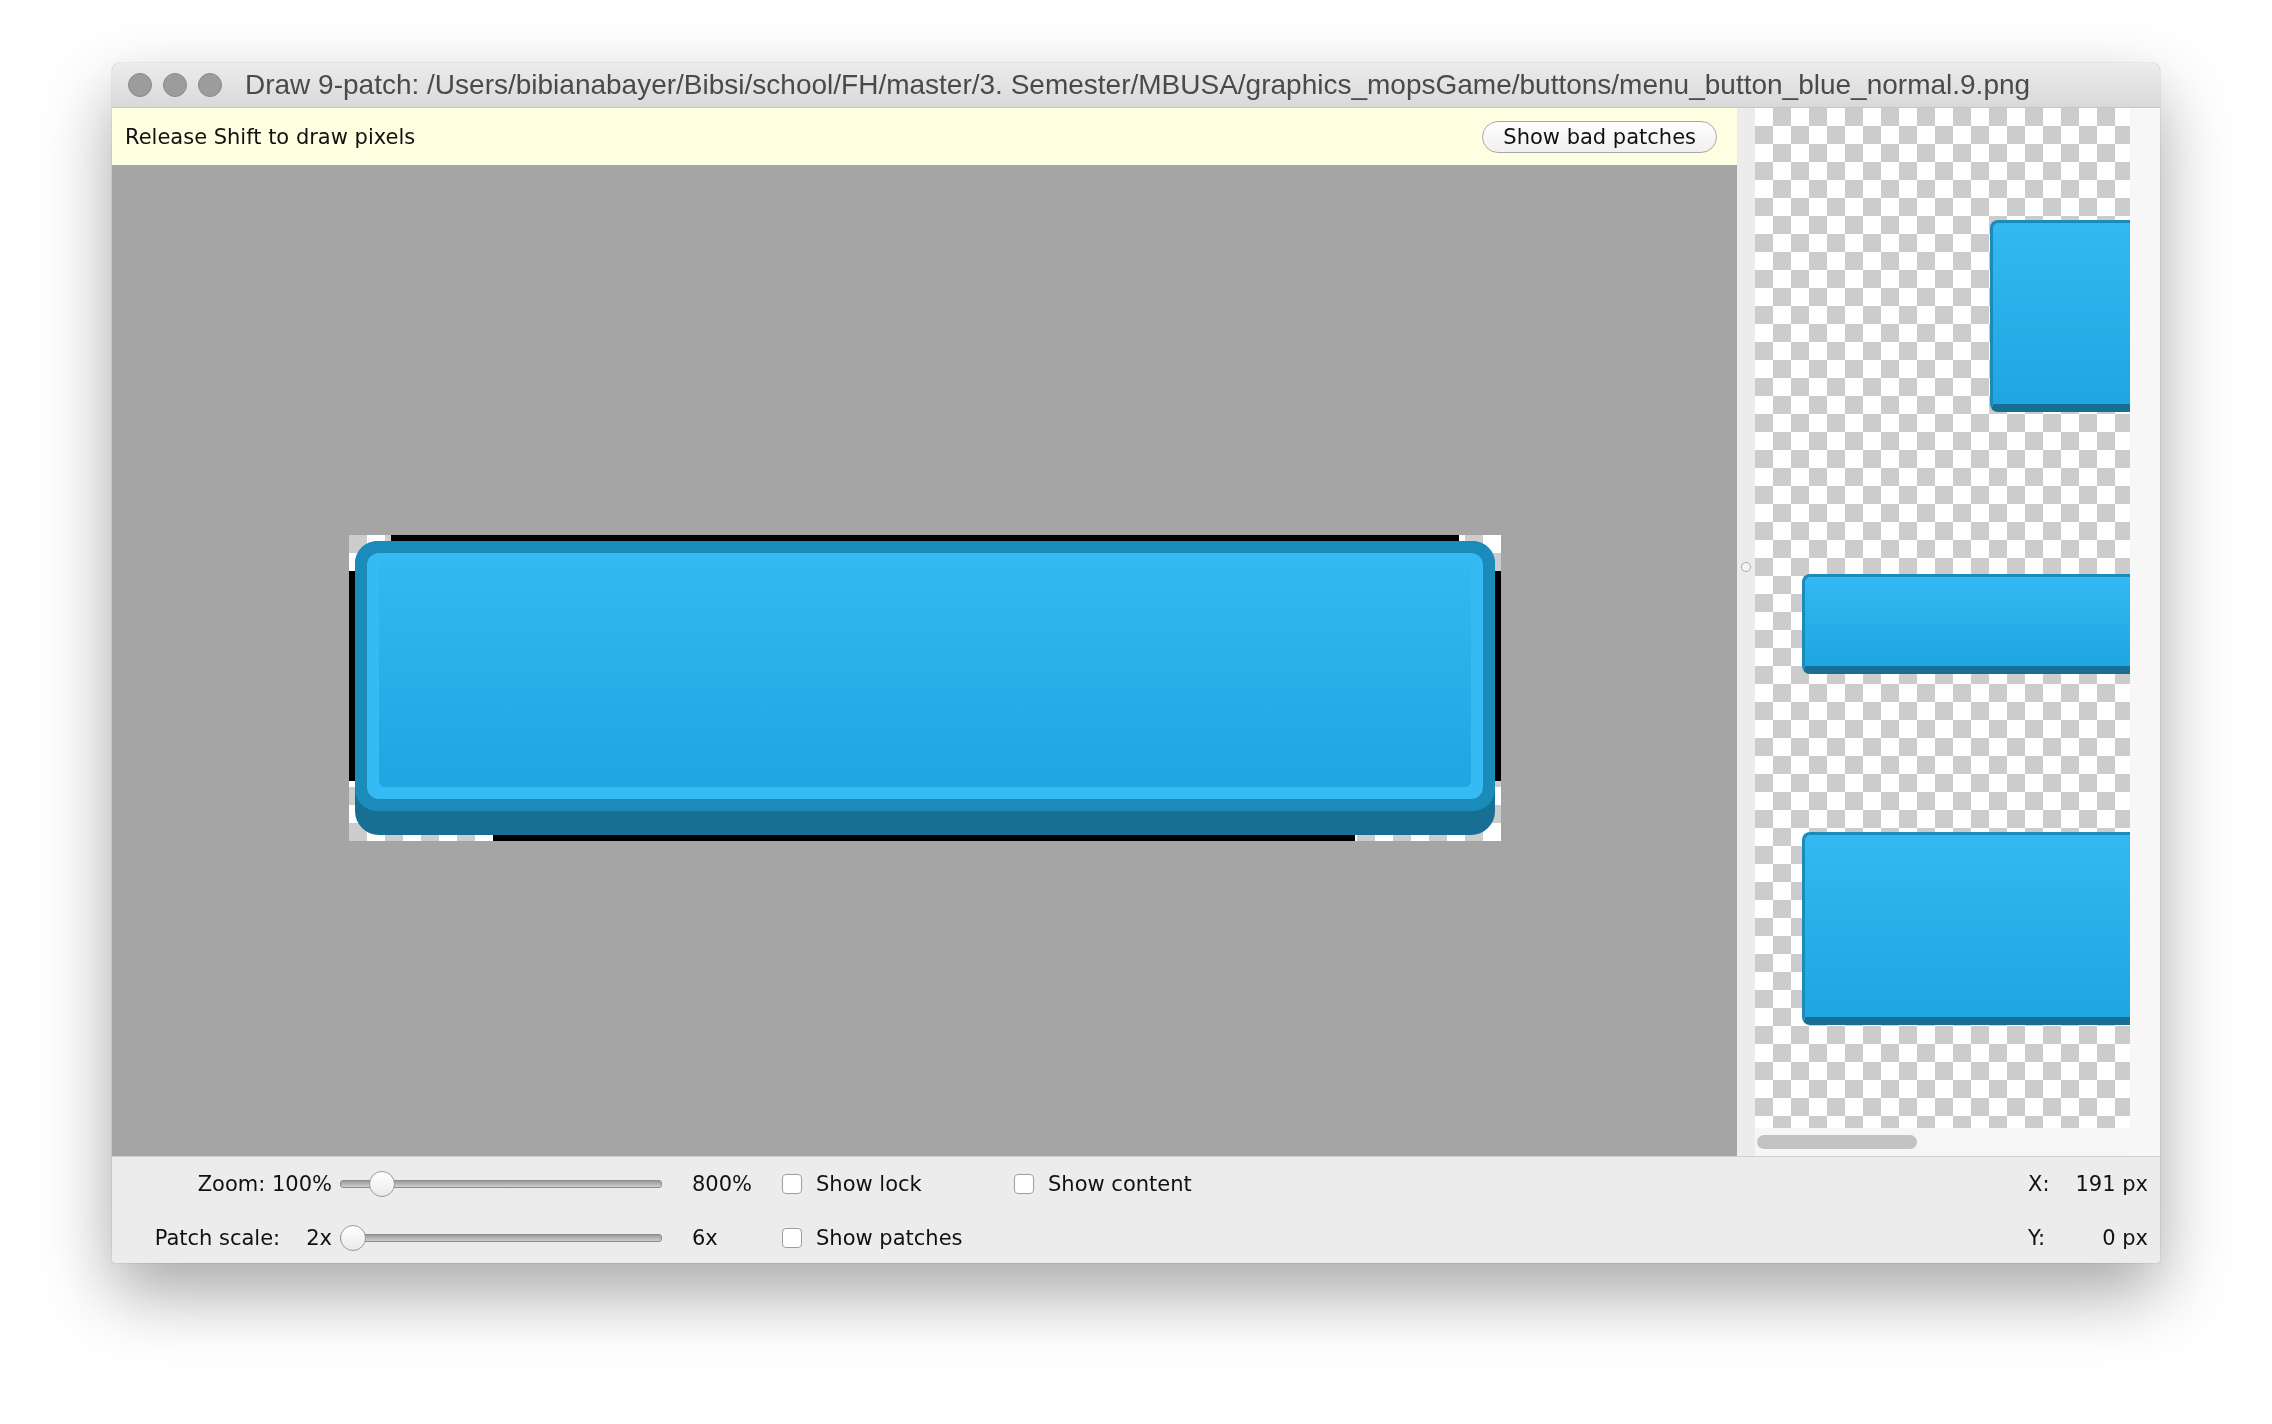 This screenshot has width=2272, height=1424. I want to click on checkbox-label: Show patches, so click(889, 1237).